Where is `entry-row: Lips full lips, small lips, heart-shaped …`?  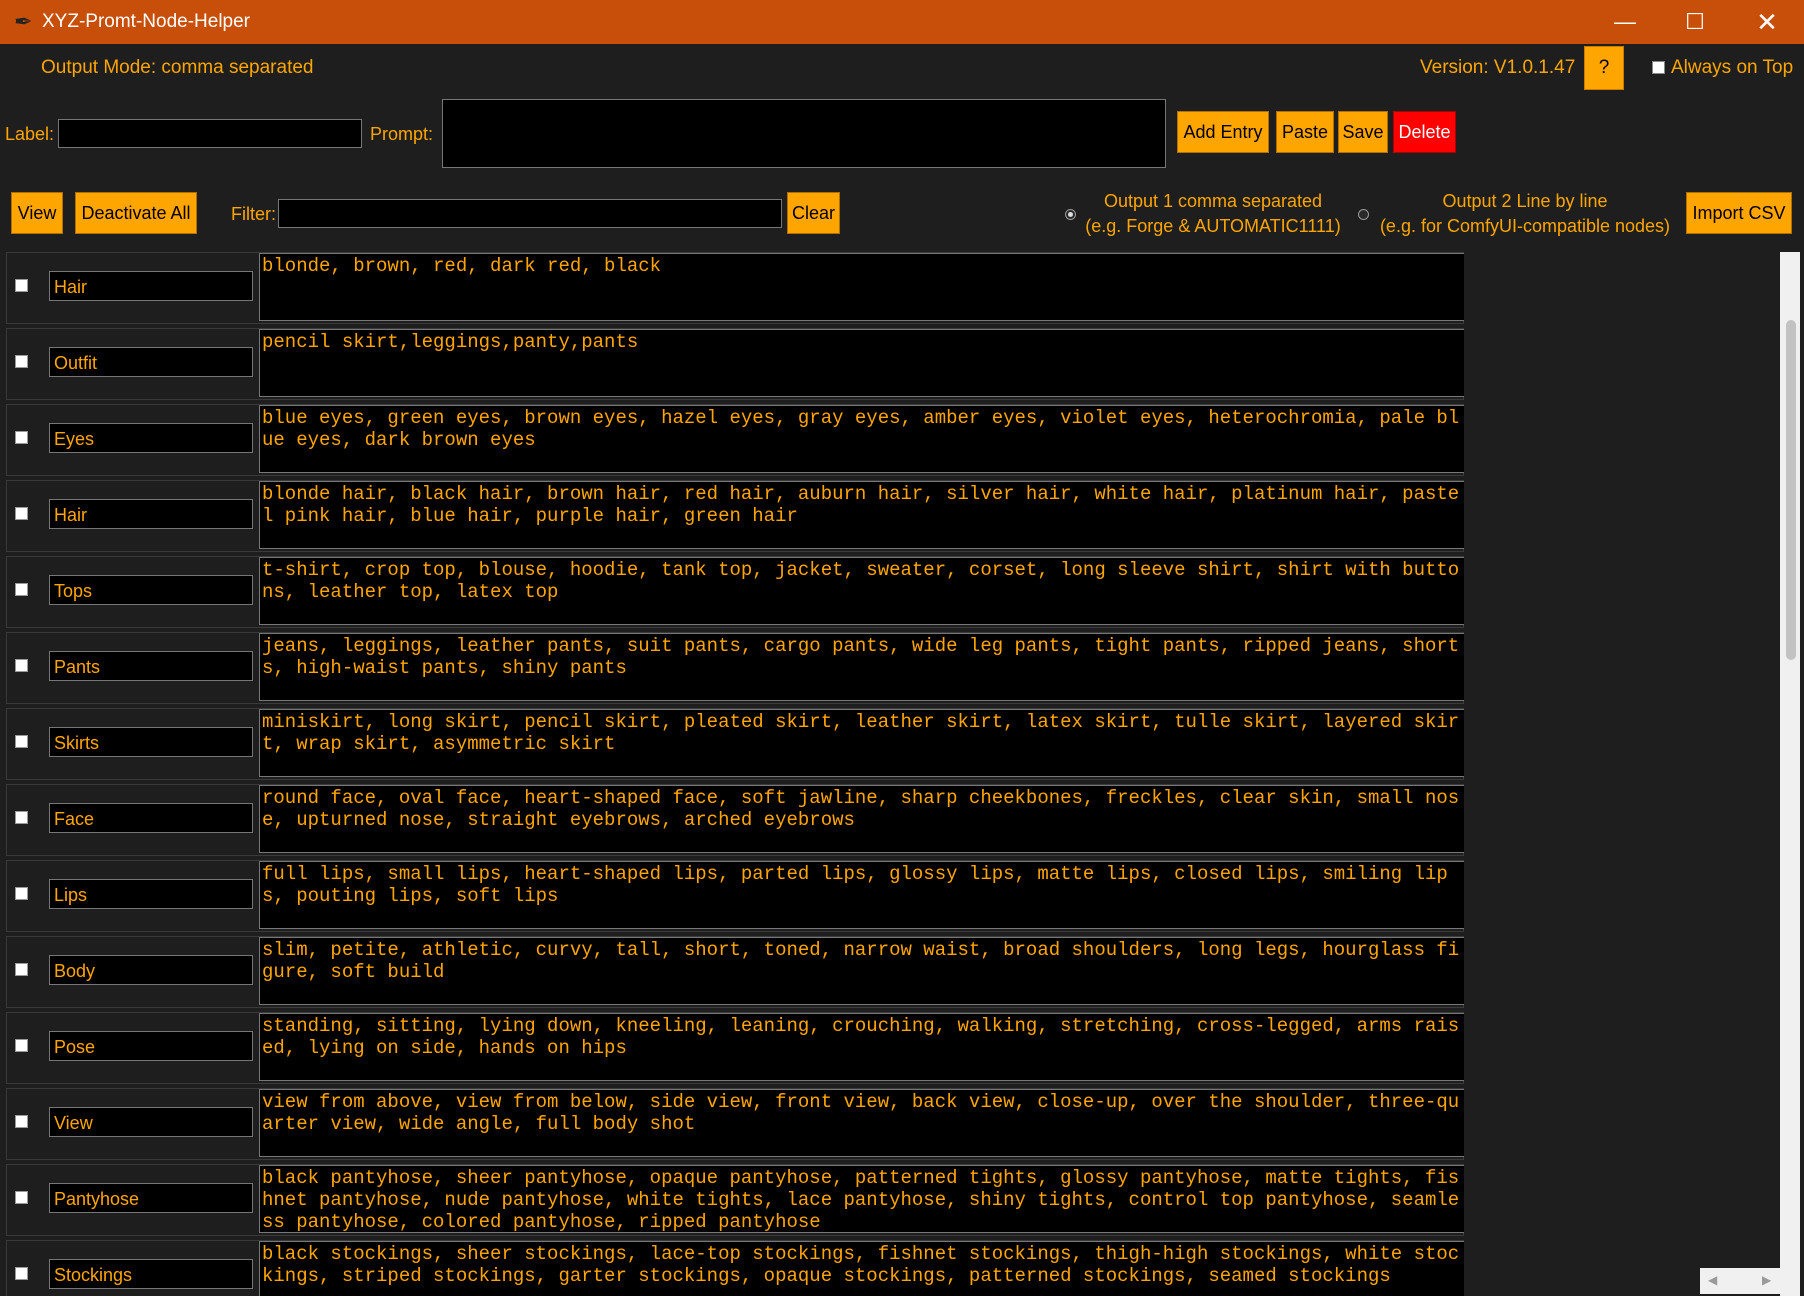 entry-row: Lips full lips, small lips, heart-shaped … is located at coordinates (735, 896).